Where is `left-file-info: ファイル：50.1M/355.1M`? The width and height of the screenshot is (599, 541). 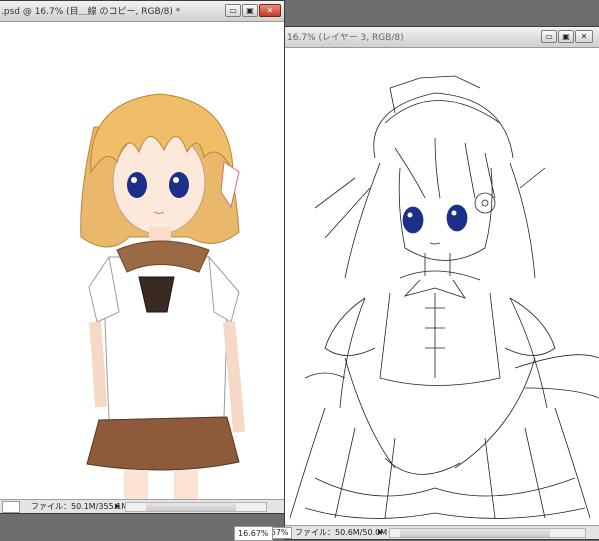 left-file-info: ファイル：50.1M/355.1M is located at coordinates (80, 506).